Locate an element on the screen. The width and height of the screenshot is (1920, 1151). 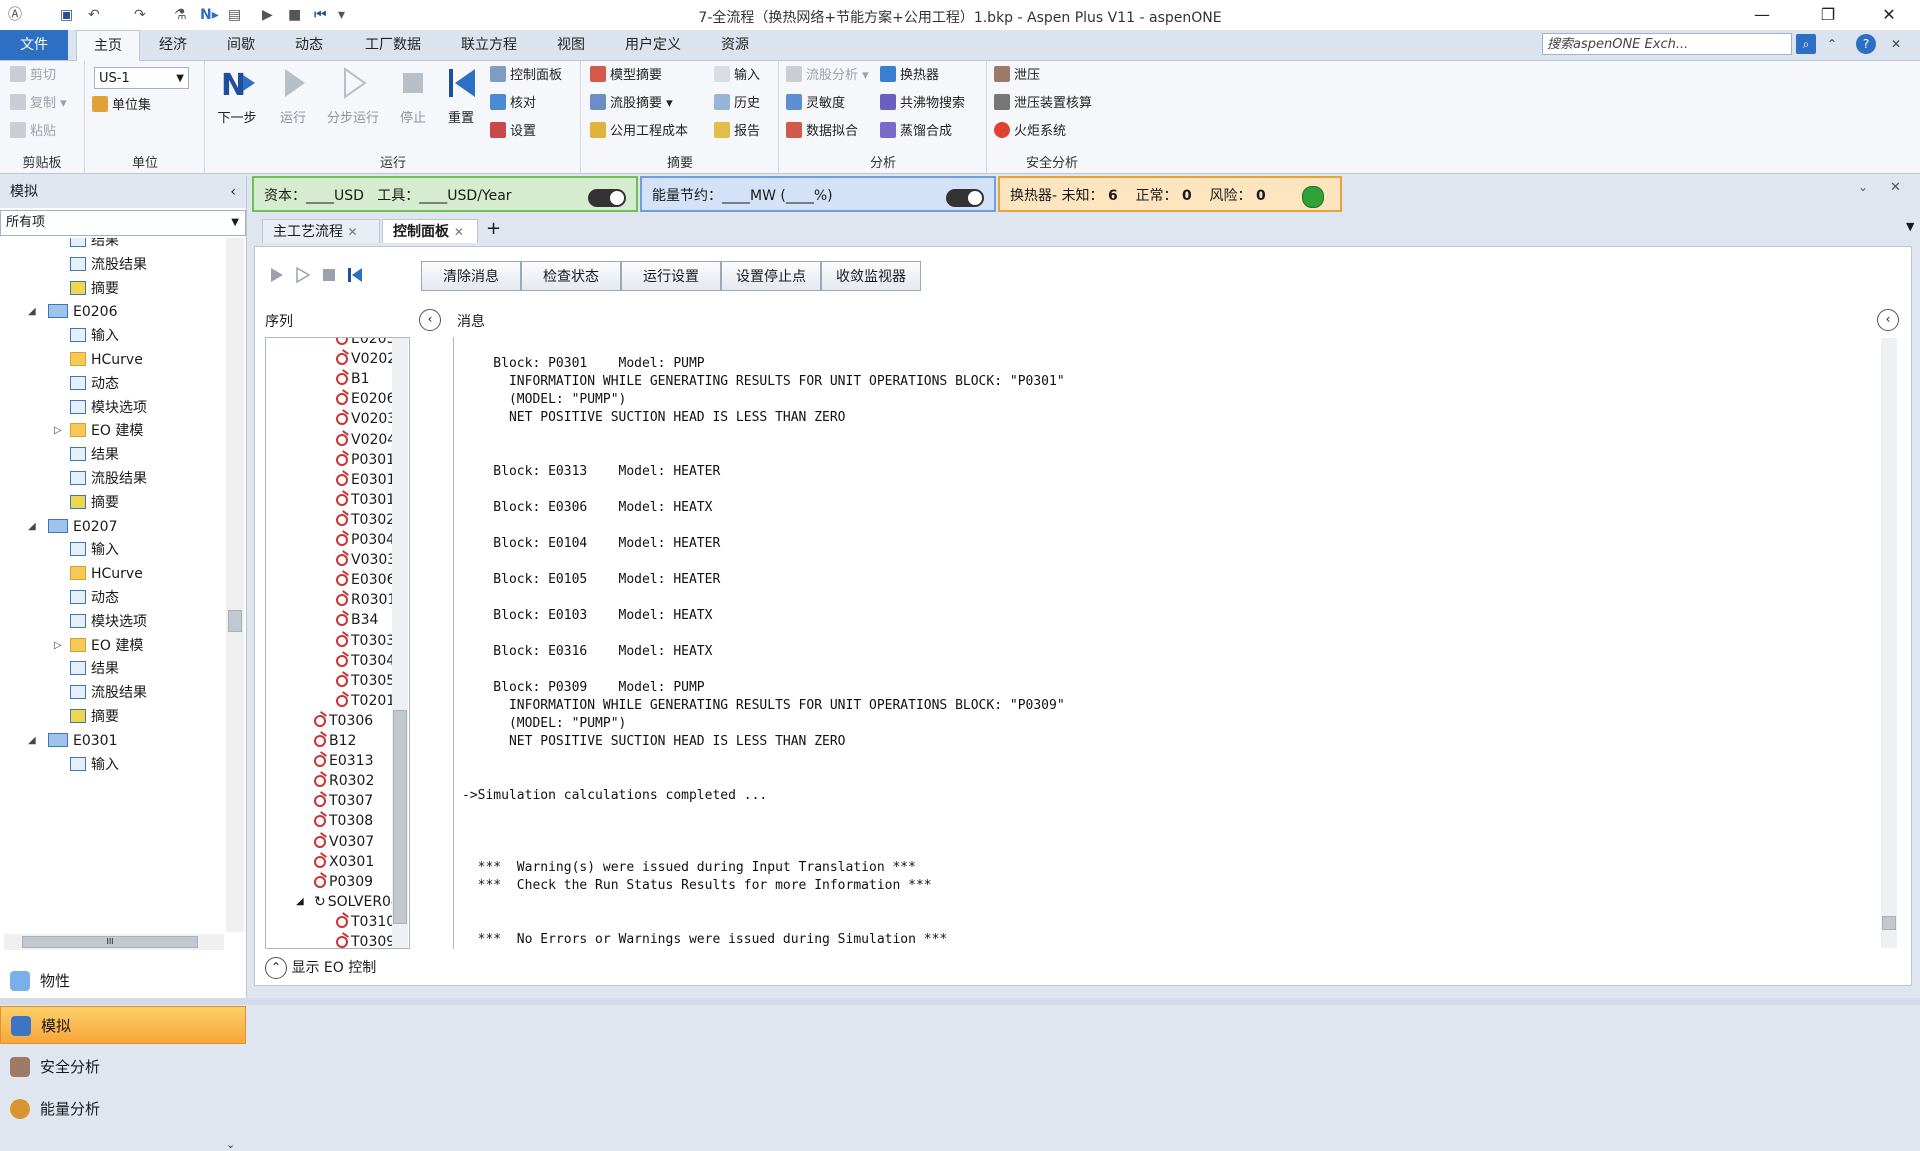
convergence-monitor-button: 收敛监视器 is located at coordinates (871, 276).